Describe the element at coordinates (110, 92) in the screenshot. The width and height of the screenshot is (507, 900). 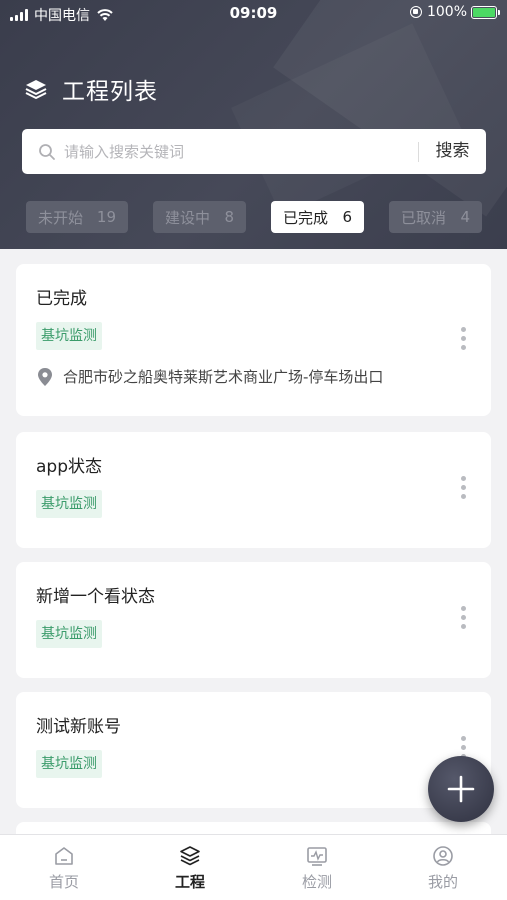
I see `page-title: 工程列表` at that location.